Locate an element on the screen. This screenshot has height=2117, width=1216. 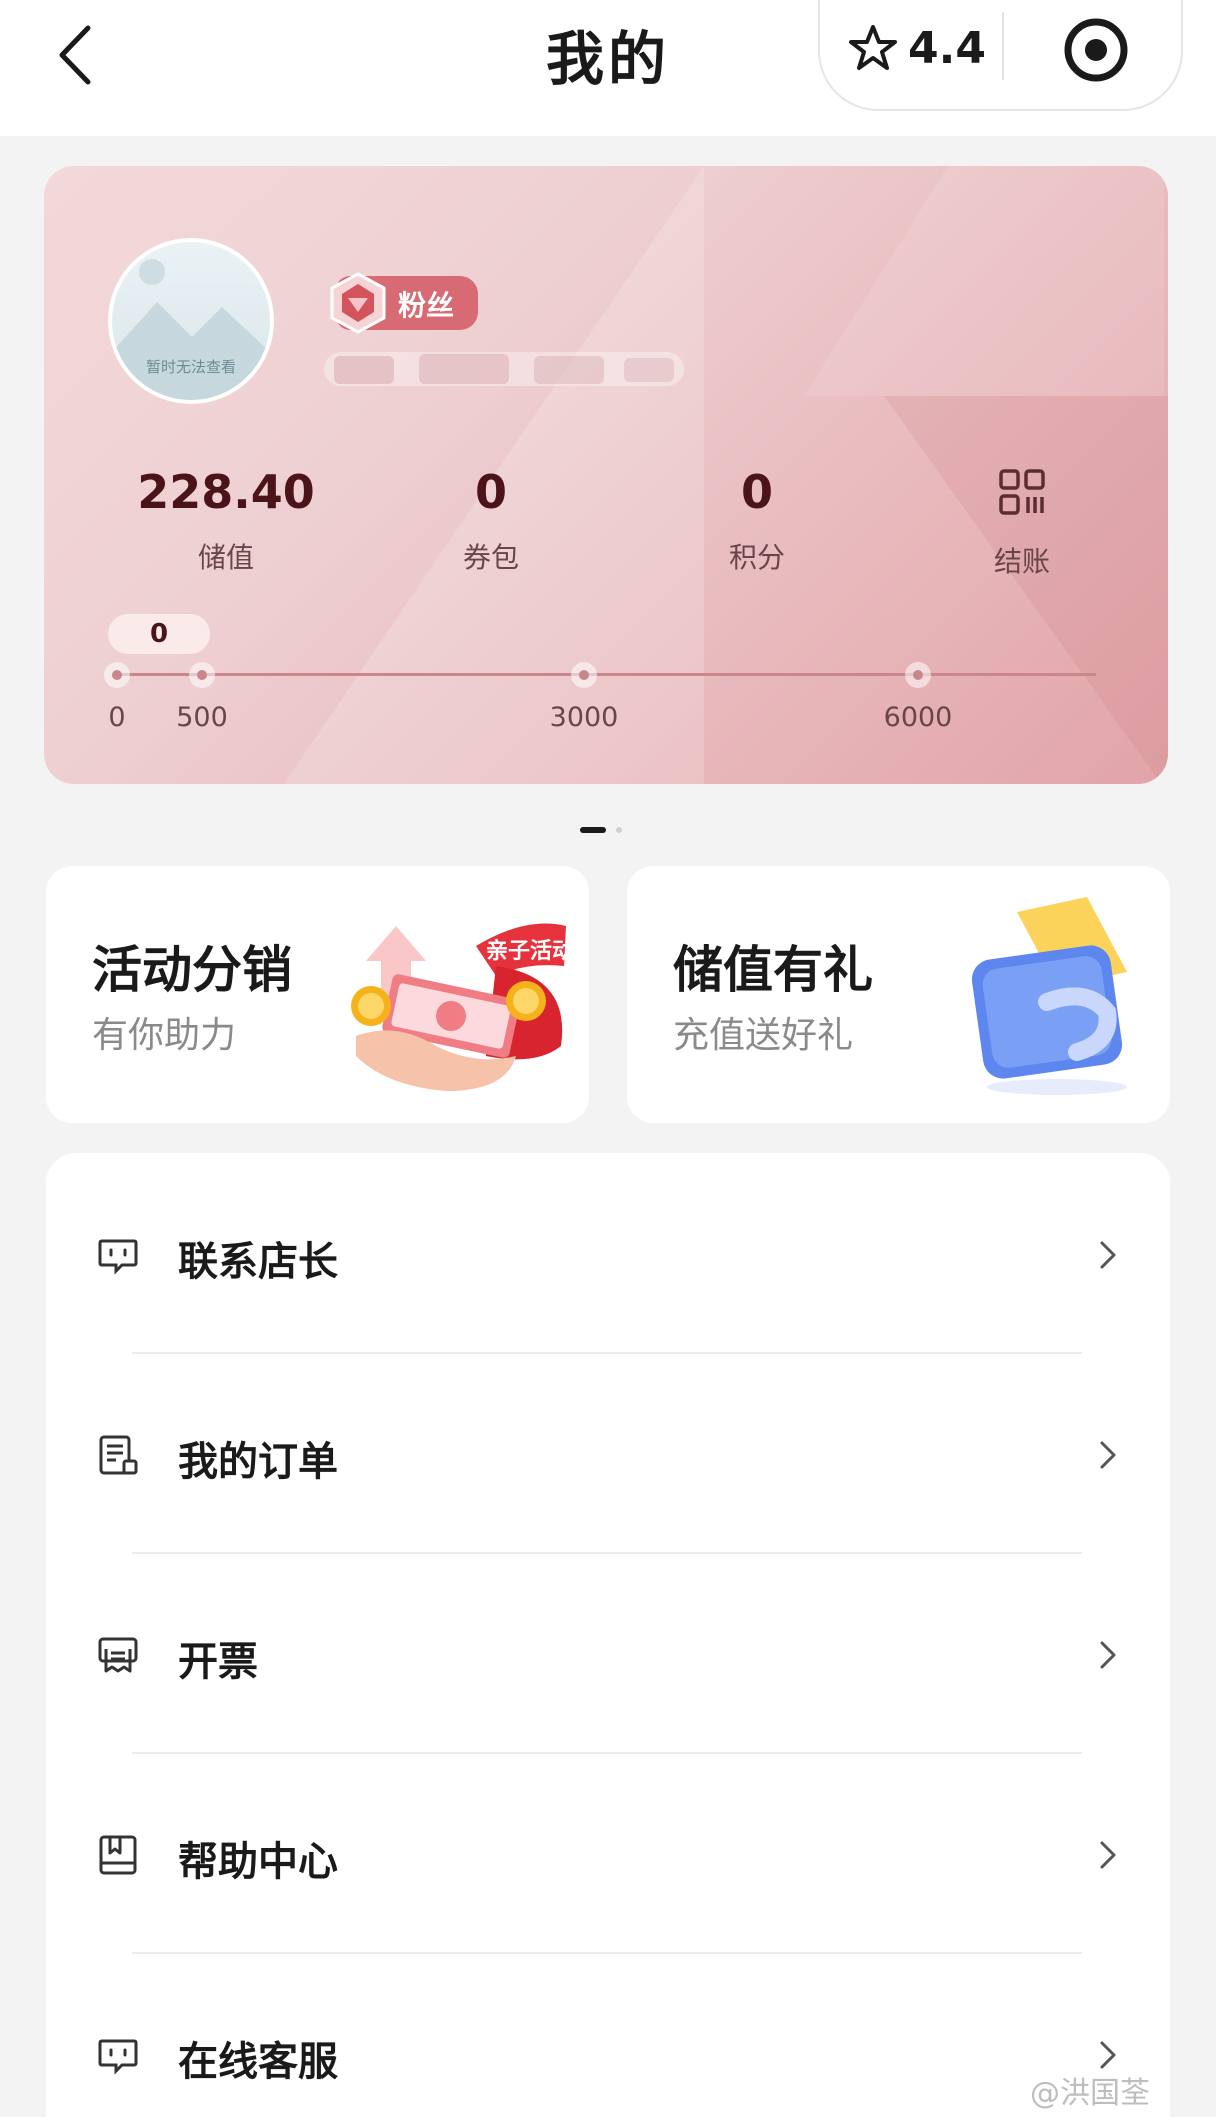
order-icon is located at coordinates (118, 1455).